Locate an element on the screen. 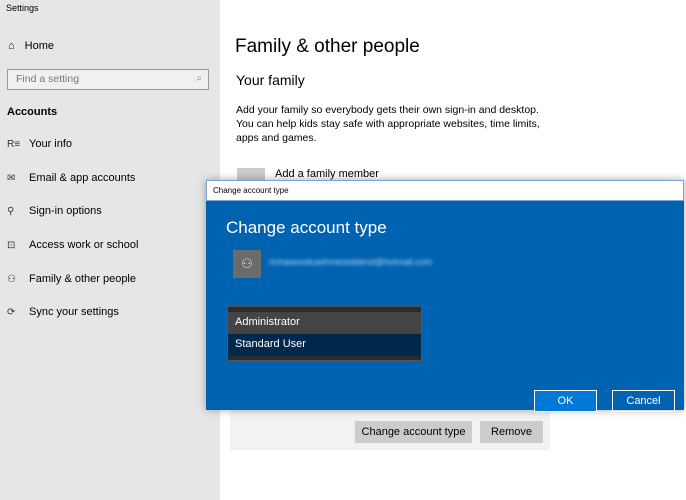 Image resolution: width=686 pixels, height=500 pixels. sidebar-item-work: ⊡ Access work or school is located at coordinates (72, 245).